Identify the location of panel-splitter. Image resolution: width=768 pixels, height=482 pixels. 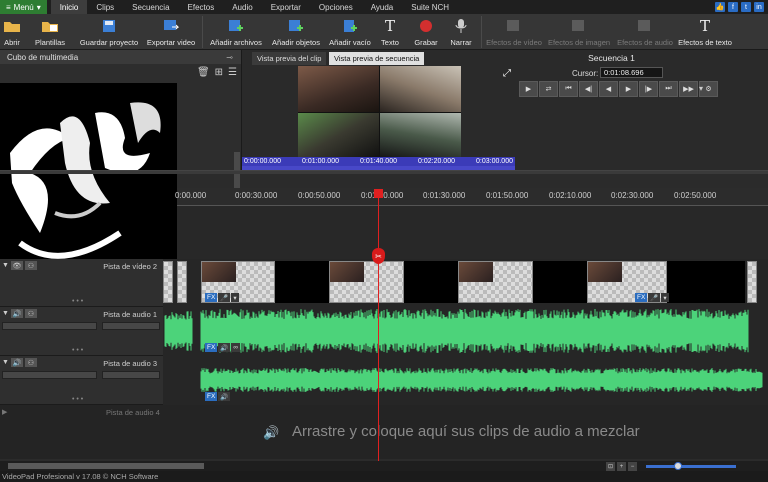
(384, 172).